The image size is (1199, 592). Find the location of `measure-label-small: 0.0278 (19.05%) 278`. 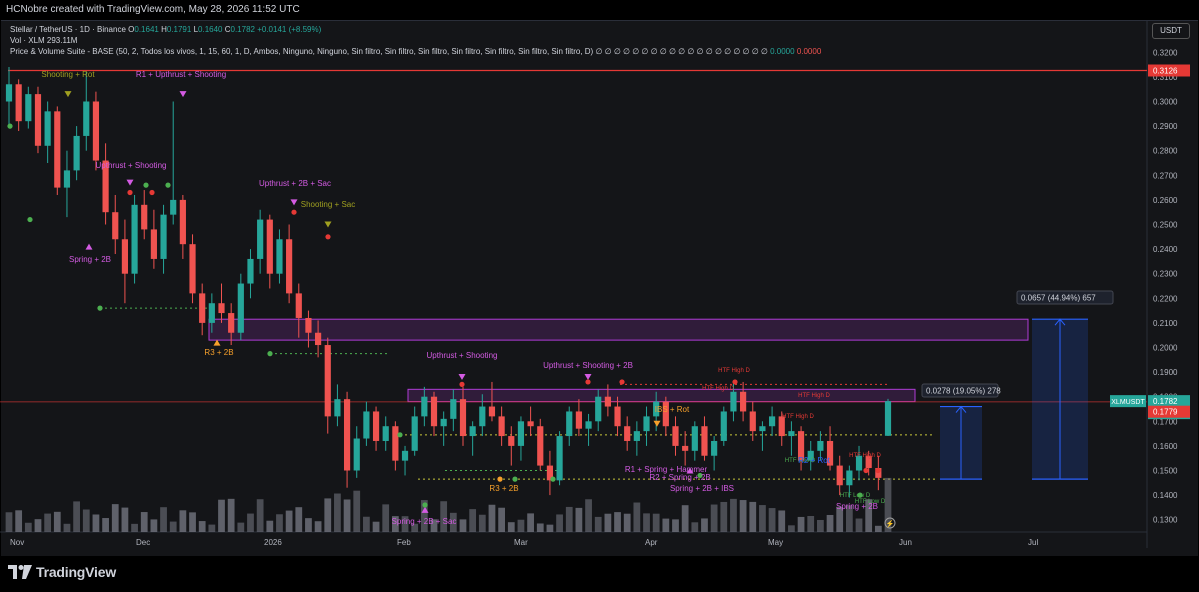

measure-label-small: 0.0278 (19.05%) 278 is located at coordinates (963, 391).